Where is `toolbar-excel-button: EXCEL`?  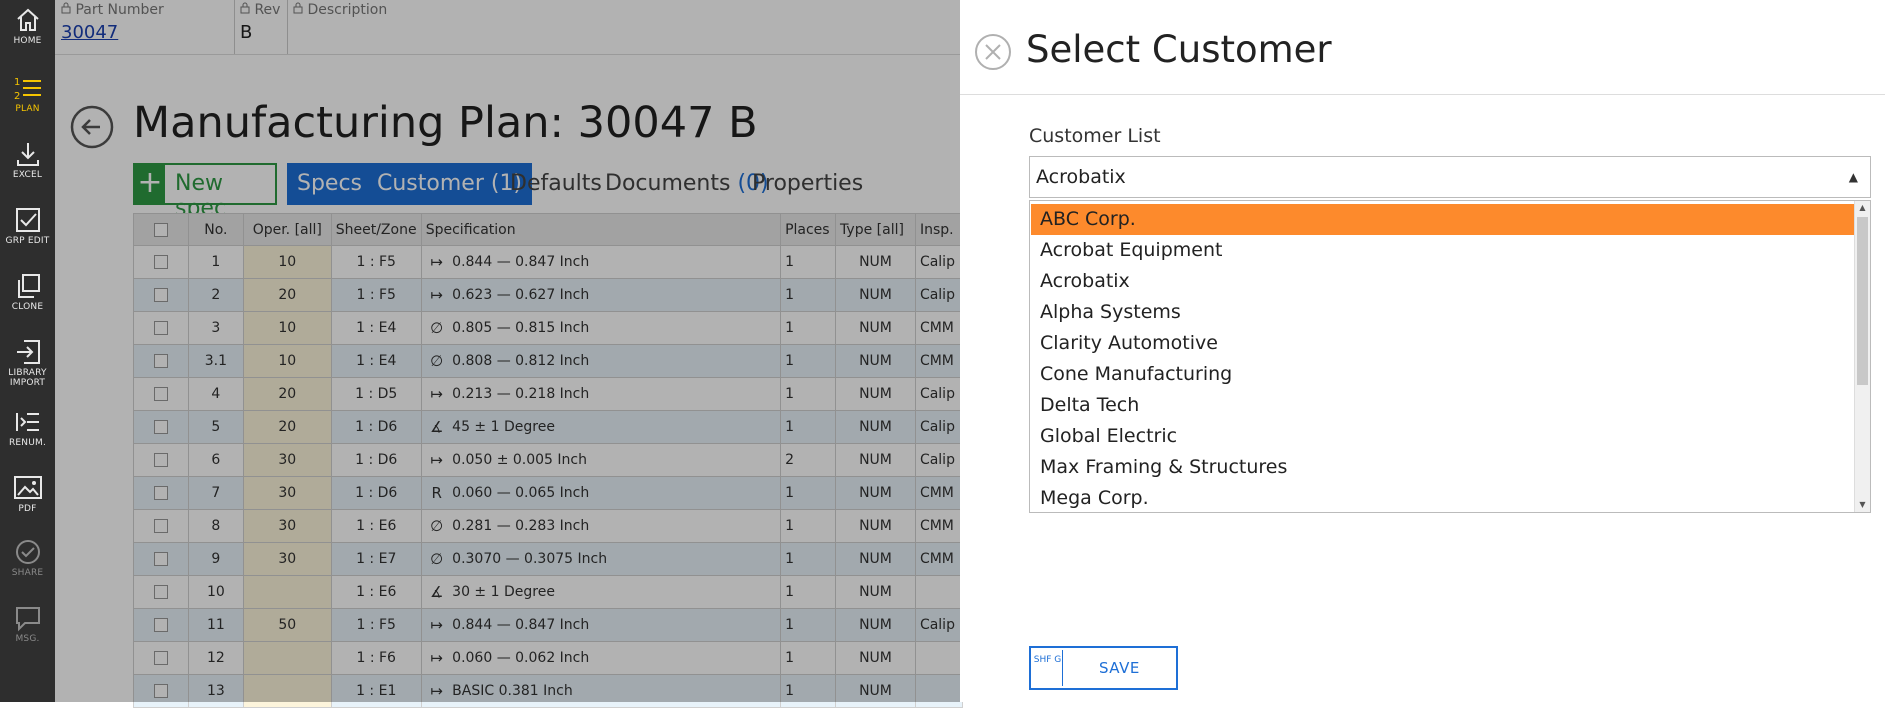 toolbar-excel-button: EXCEL is located at coordinates (27, 170).